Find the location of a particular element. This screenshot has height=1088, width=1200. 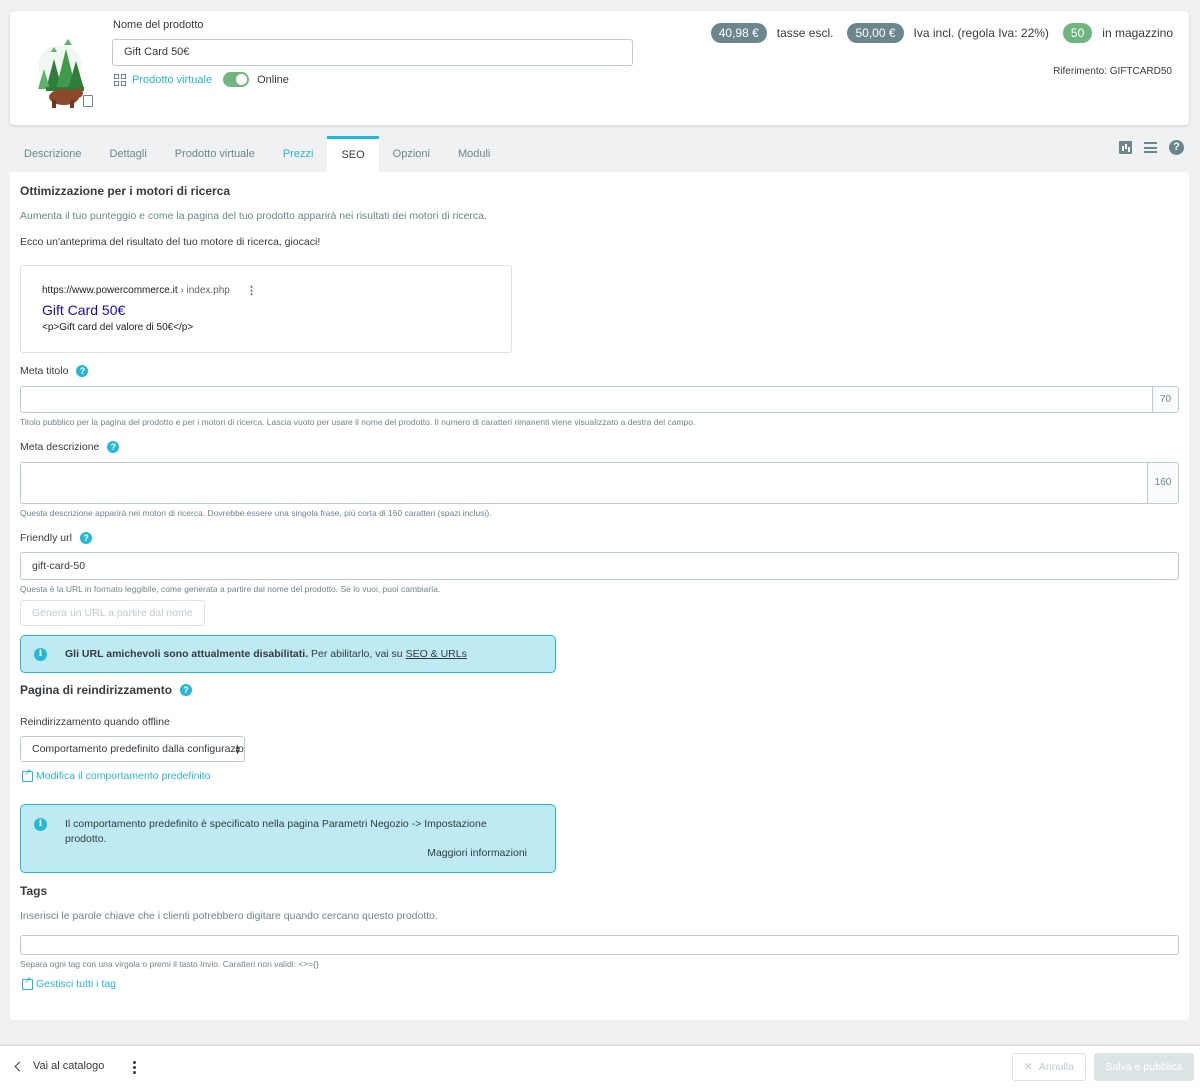

qr-code-icon is located at coordinates (120, 79).